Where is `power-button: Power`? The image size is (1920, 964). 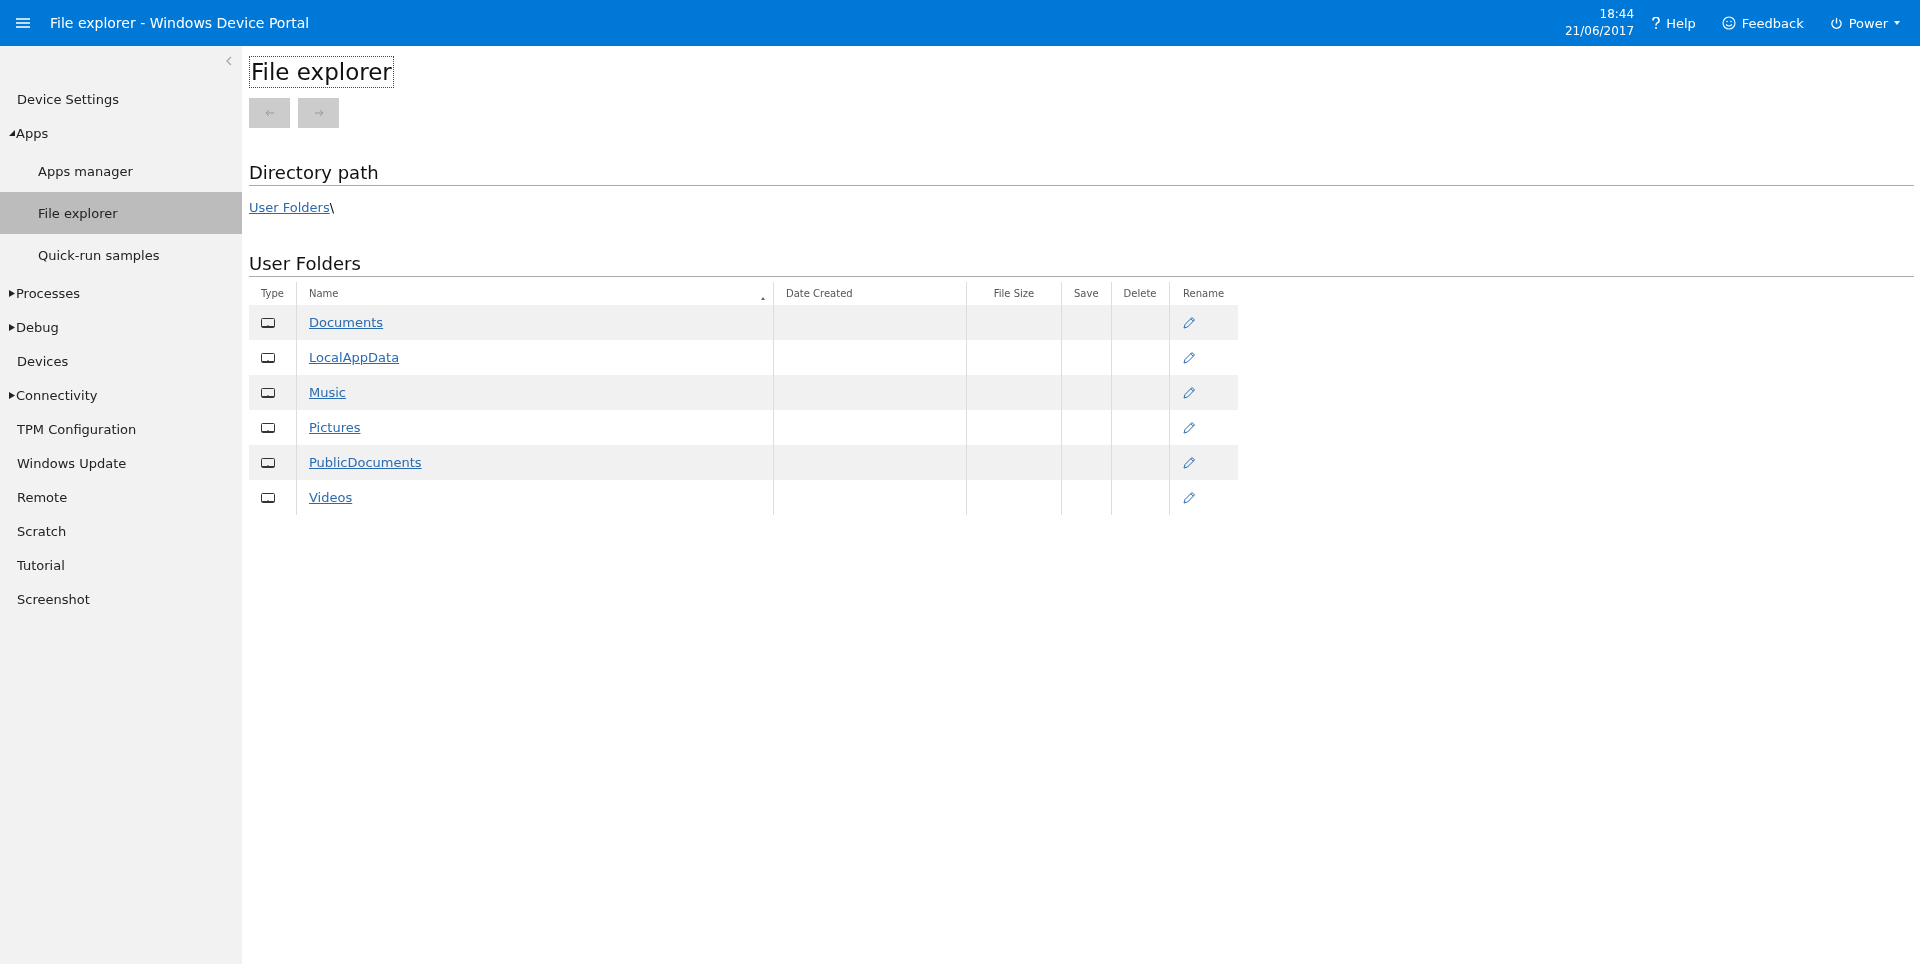
power-button: Power is located at coordinates (1864, 23).